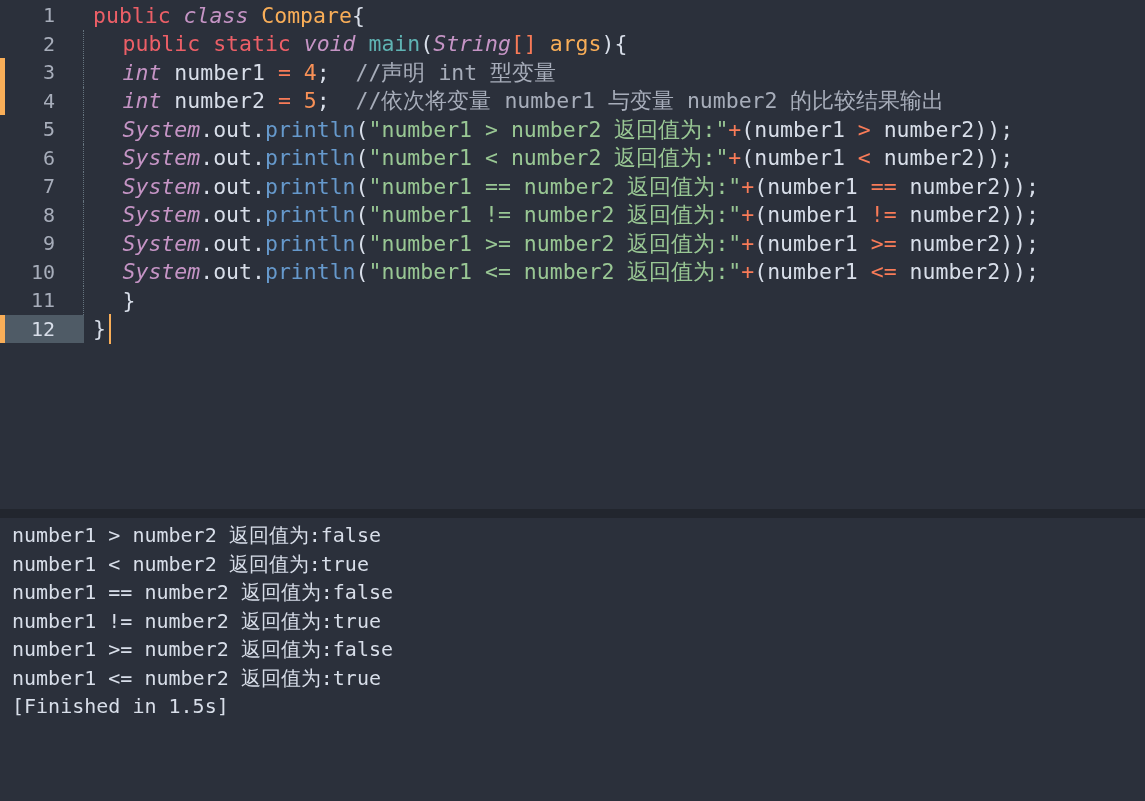  I want to click on line-number: 5, so click(48, 129).